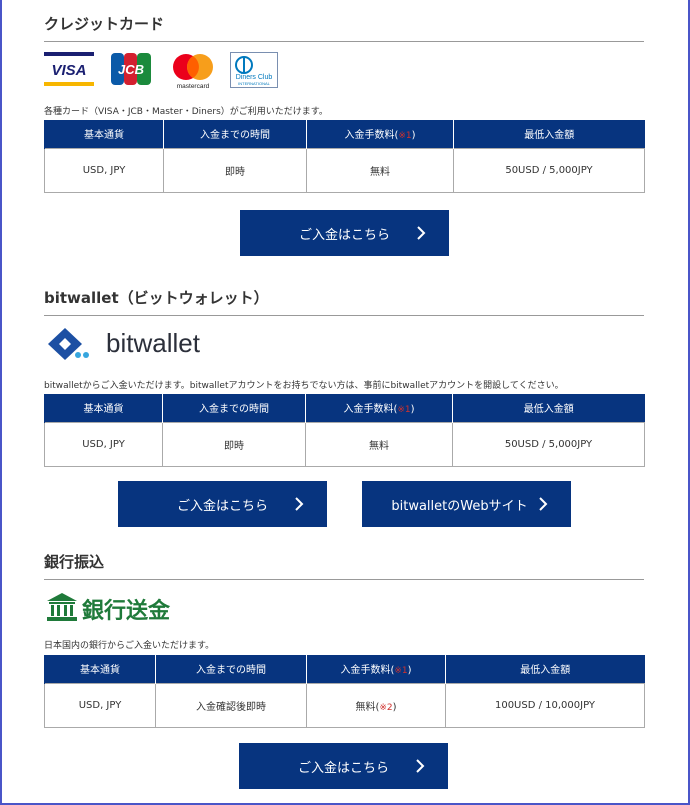 This screenshot has height=805, width=690. I want to click on bitwallet-logo: bitwallet, so click(138, 344).